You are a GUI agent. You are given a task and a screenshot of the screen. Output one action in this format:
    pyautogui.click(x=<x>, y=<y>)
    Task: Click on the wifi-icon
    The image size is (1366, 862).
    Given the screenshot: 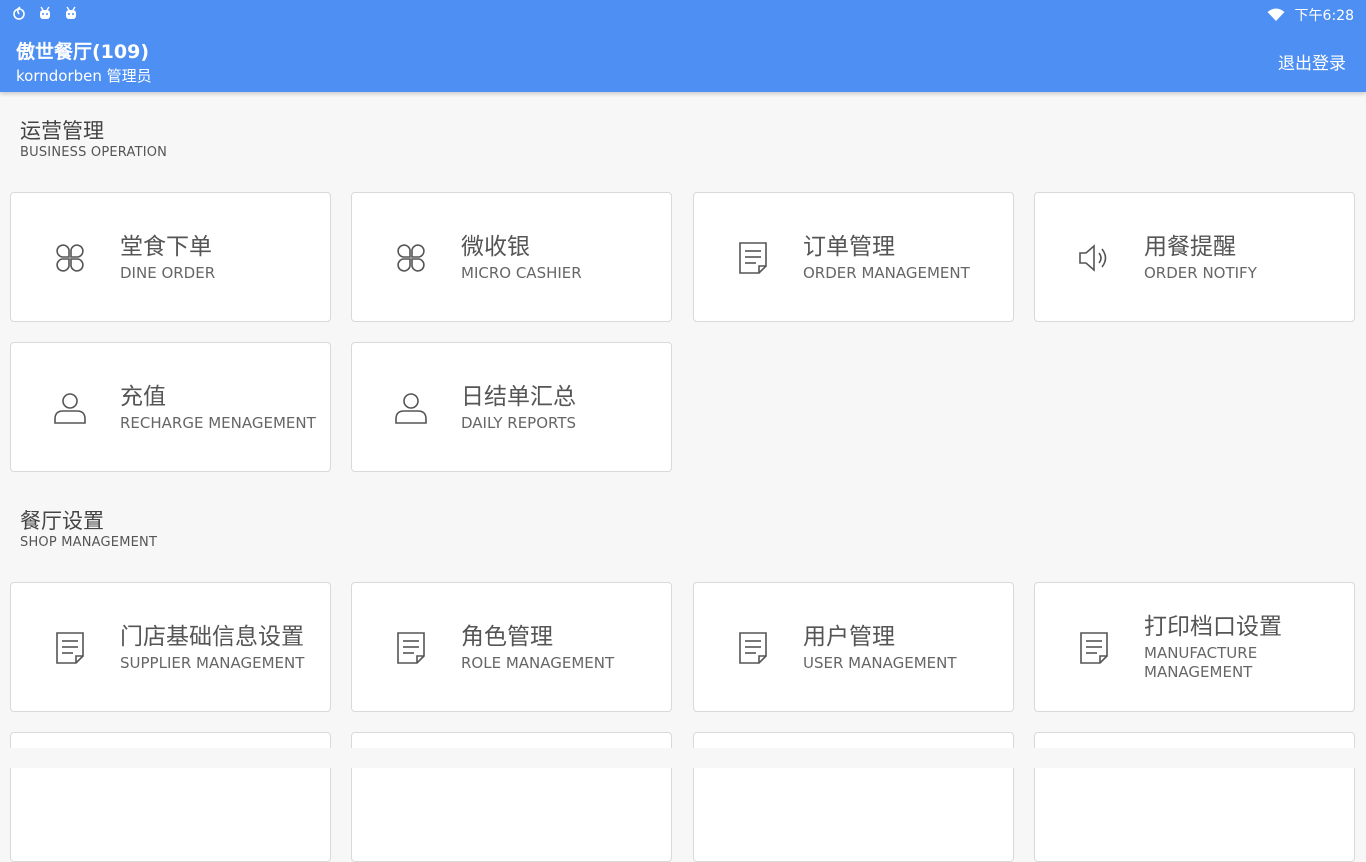 What is the action you would take?
    pyautogui.click(x=1276, y=14)
    